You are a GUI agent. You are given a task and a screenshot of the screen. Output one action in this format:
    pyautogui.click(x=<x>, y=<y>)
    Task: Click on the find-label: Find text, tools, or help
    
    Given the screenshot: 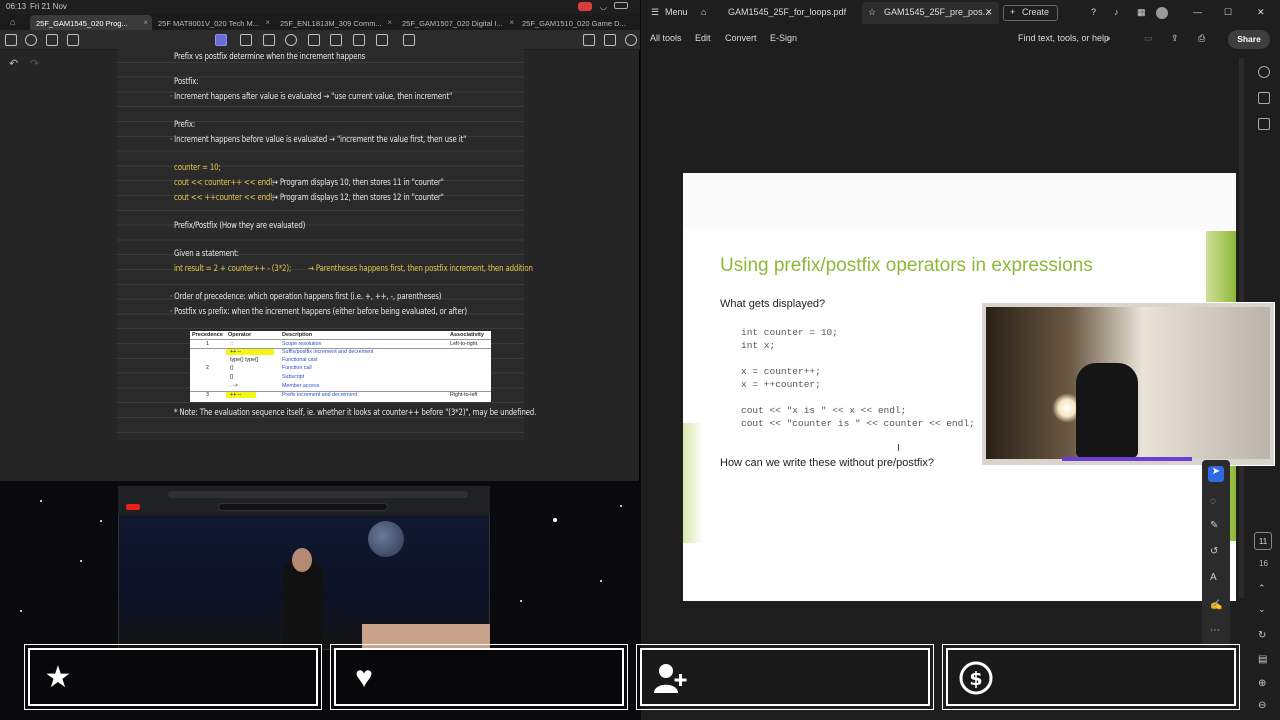 What is the action you would take?
    pyautogui.click(x=1063, y=38)
    